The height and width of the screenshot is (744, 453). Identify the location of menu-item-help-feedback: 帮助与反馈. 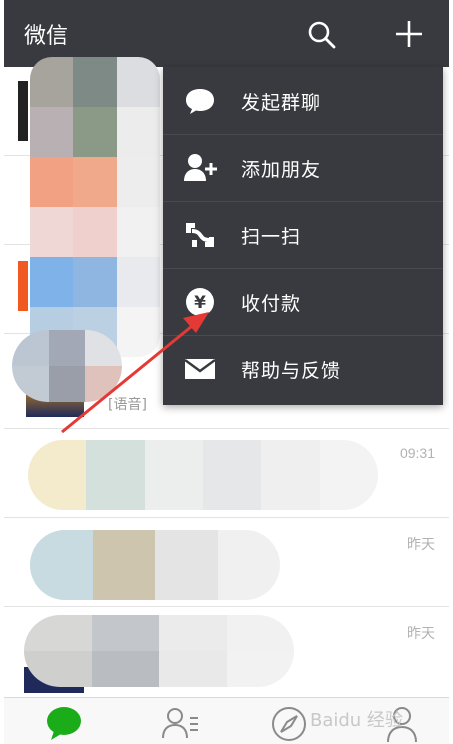
(303, 370).